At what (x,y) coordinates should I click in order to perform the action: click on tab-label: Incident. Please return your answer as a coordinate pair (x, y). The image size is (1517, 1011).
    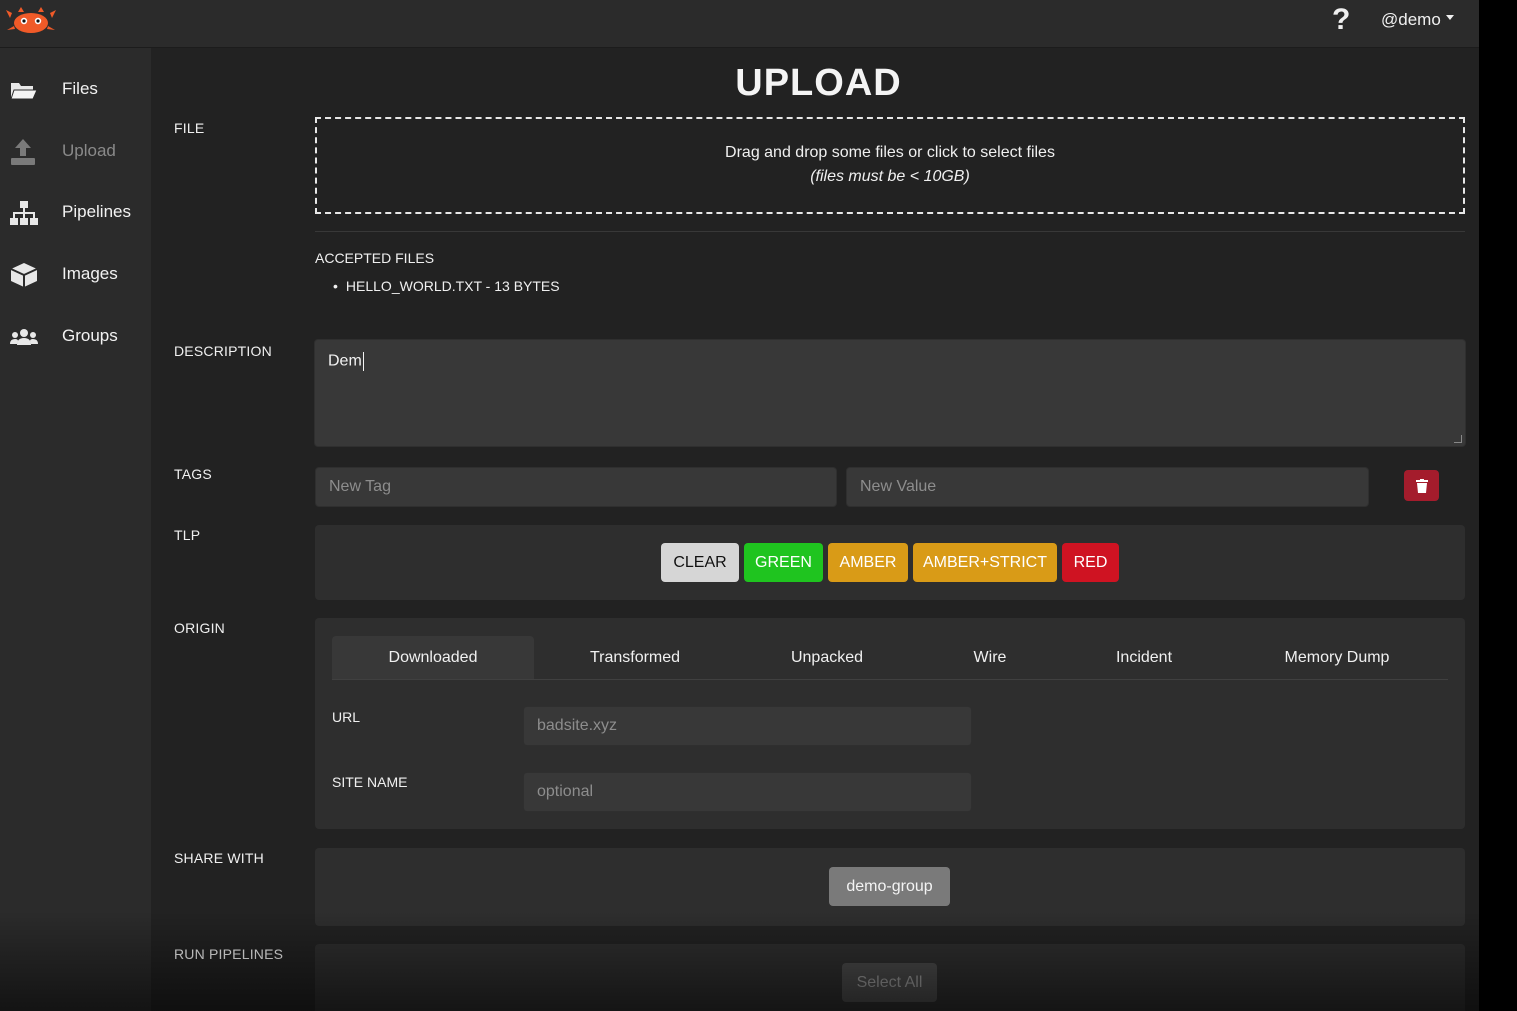
    Looking at the image, I should click on (1144, 657).